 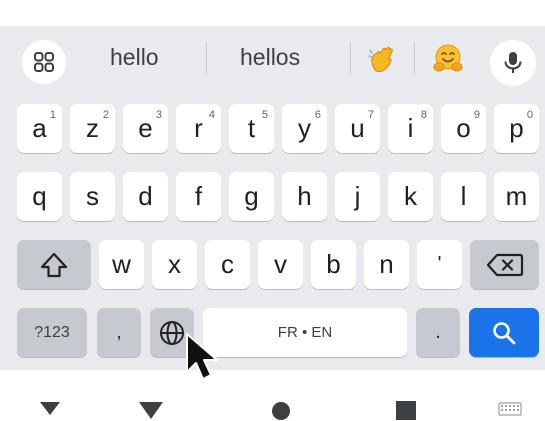 What do you see at coordinates (172, 332) in the screenshot?
I see `globe-icon` at bounding box center [172, 332].